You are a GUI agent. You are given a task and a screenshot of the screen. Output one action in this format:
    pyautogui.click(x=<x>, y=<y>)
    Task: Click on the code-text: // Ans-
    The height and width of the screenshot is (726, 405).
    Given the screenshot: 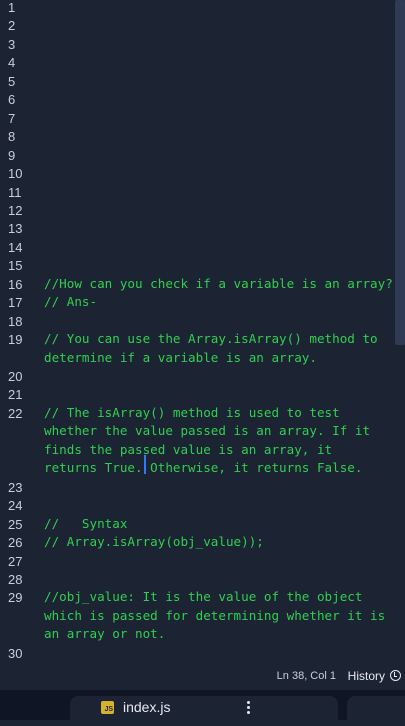 What is the action you would take?
    pyautogui.click(x=71, y=302)
    